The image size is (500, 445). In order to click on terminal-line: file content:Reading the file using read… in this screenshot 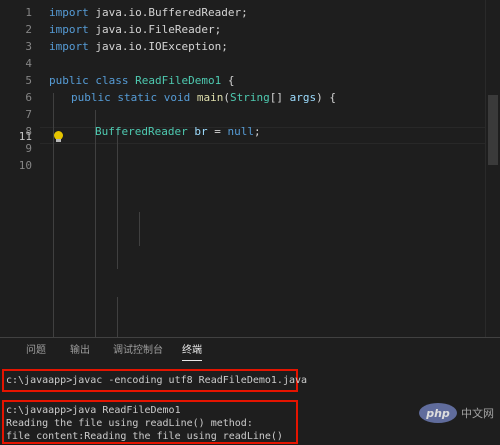, I will do `click(144, 436)`.